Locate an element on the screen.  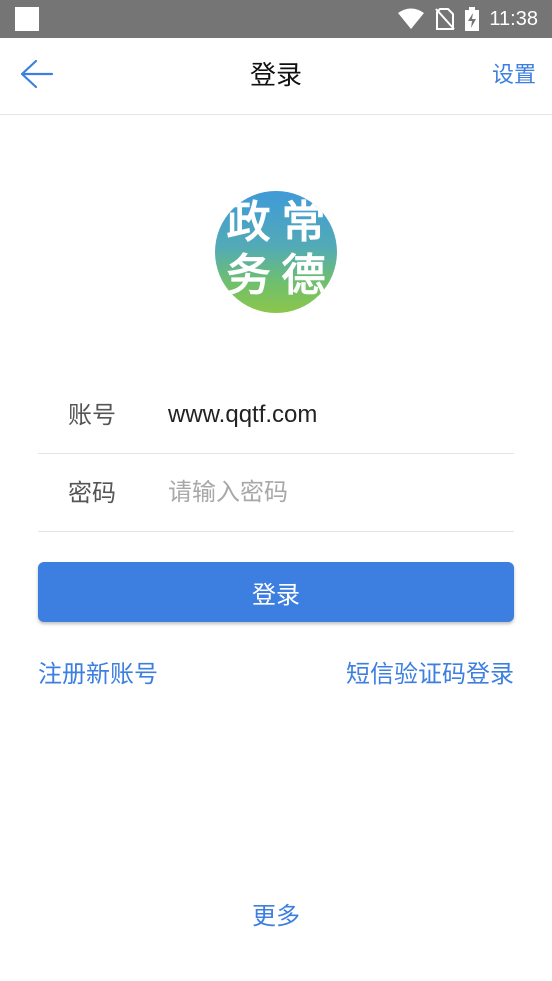
password-row: 密码 is located at coordinates (276, 493).